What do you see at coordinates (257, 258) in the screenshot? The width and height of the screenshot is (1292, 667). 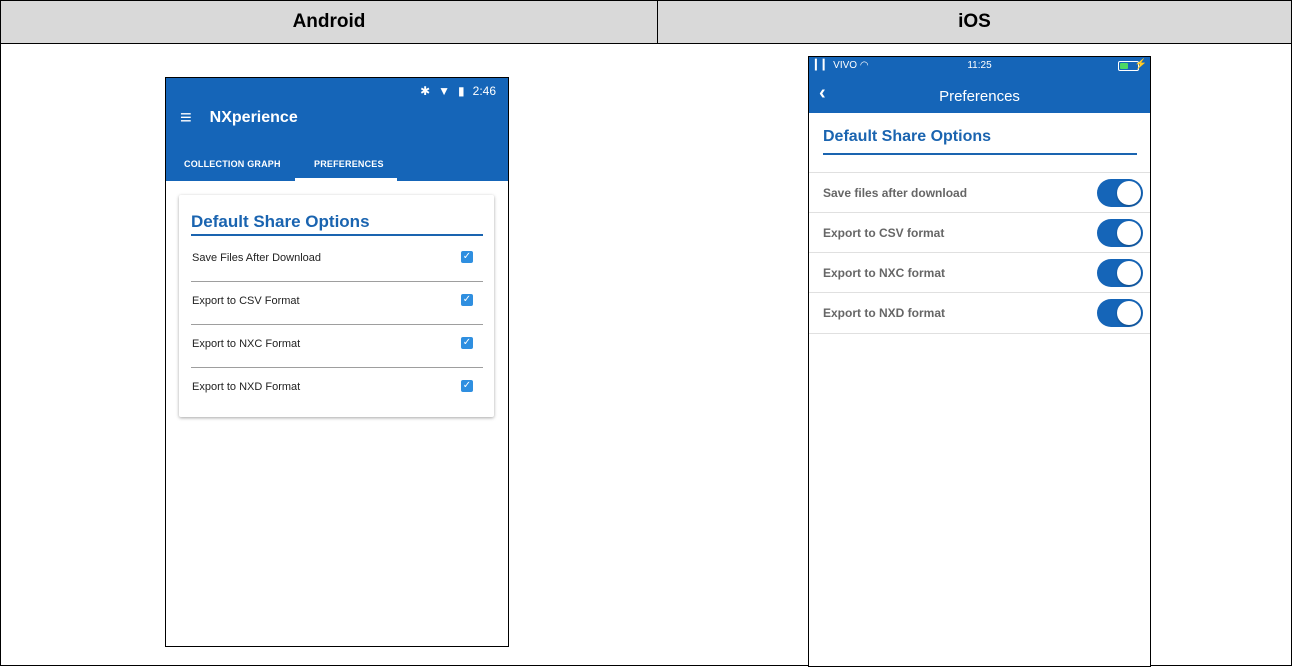 I see `option-label: Save Files After Download` at bounding box center [257, 258].